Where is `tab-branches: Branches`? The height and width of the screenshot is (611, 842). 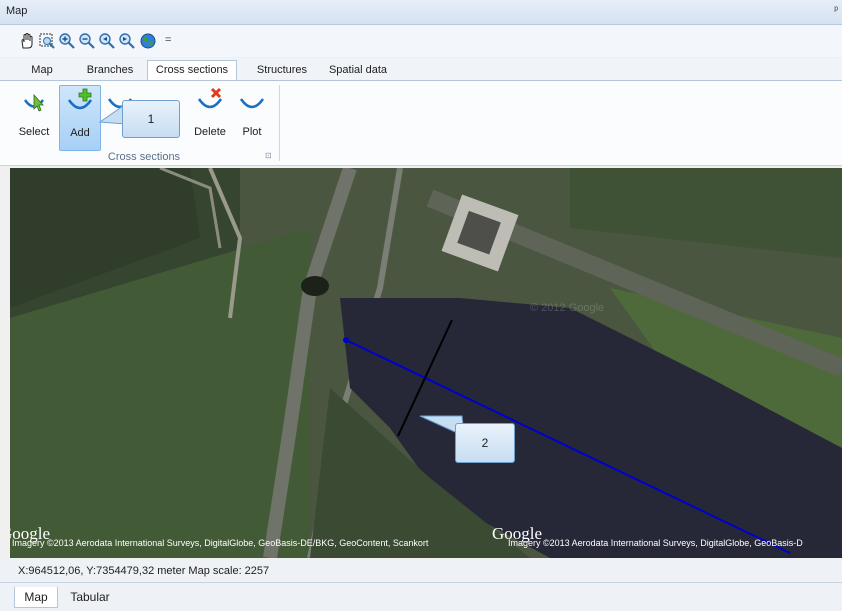
tab-branches: Branches is located at coordinates (110, 70).